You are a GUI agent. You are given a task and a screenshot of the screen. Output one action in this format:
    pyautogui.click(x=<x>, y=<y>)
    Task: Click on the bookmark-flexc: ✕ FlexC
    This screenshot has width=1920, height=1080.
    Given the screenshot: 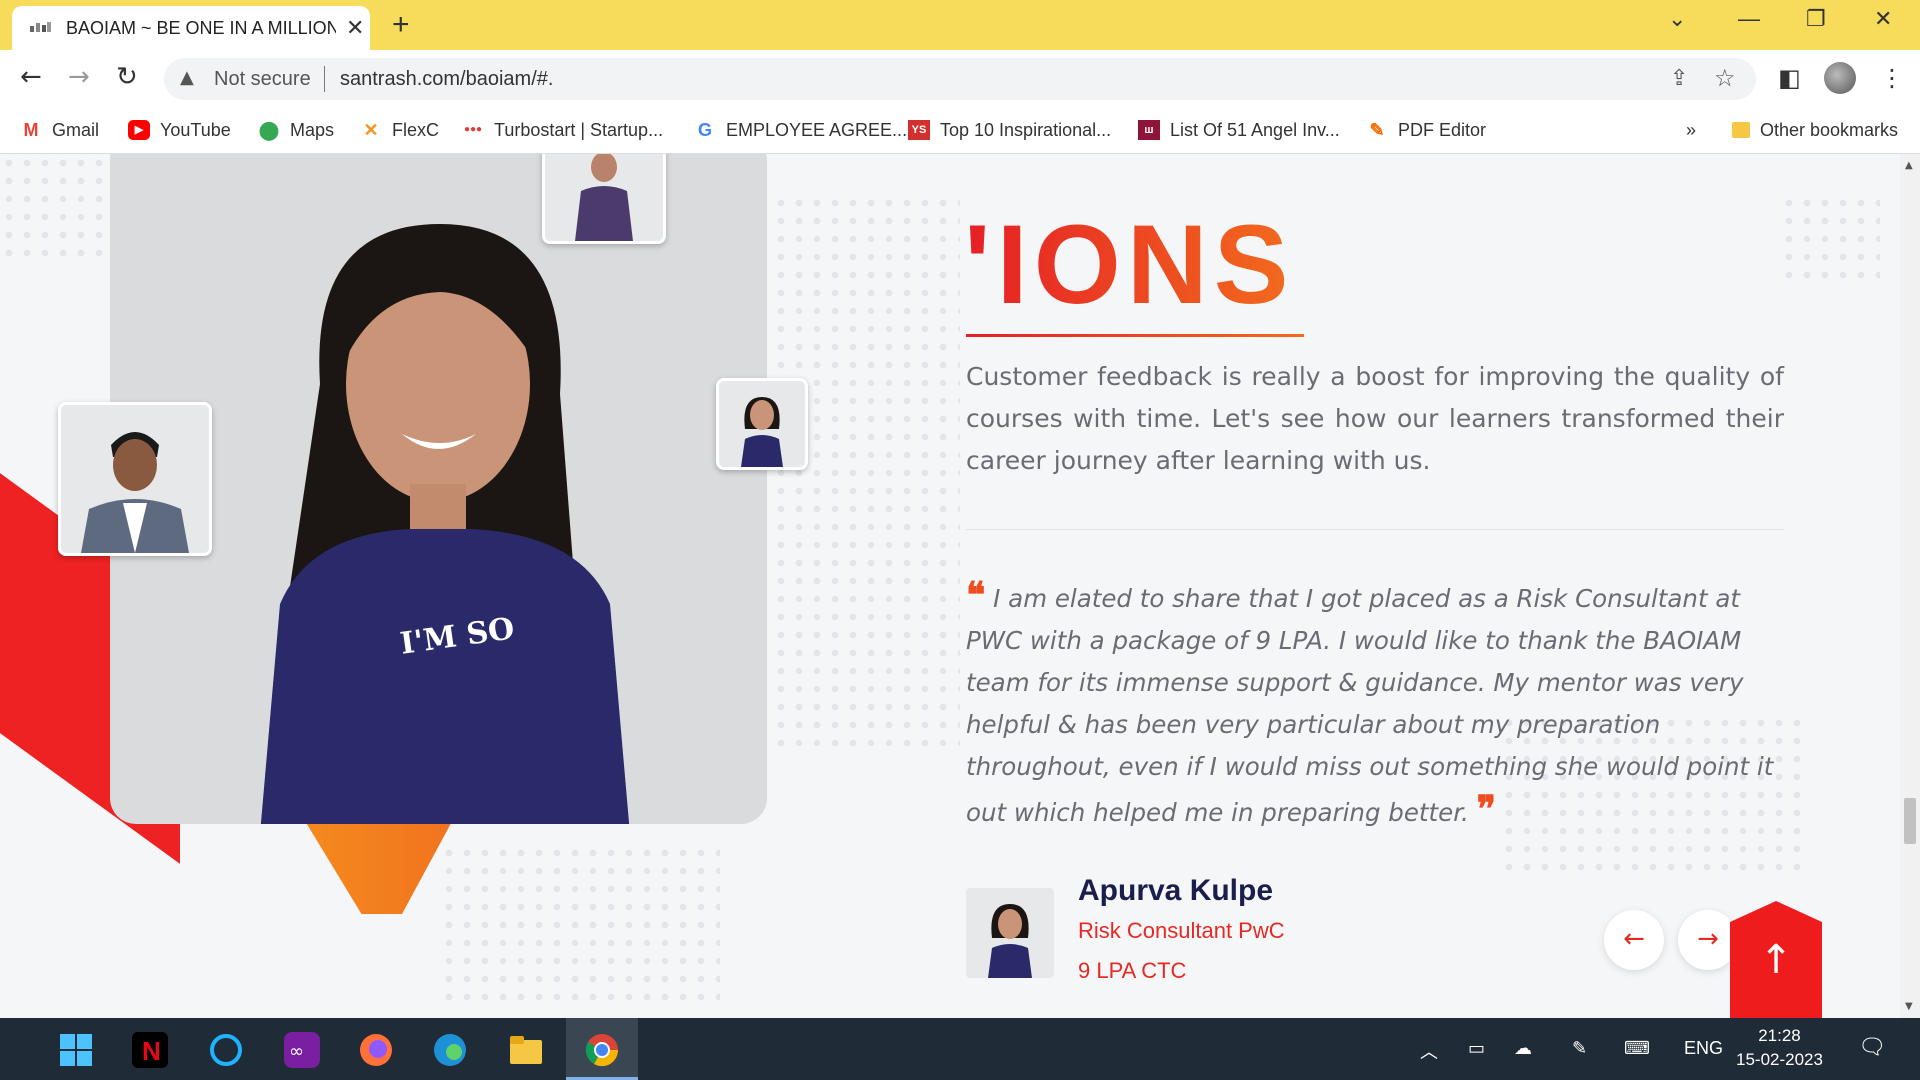 What is the action you would take?
    pyautogui.click(x=399, y=130)
    